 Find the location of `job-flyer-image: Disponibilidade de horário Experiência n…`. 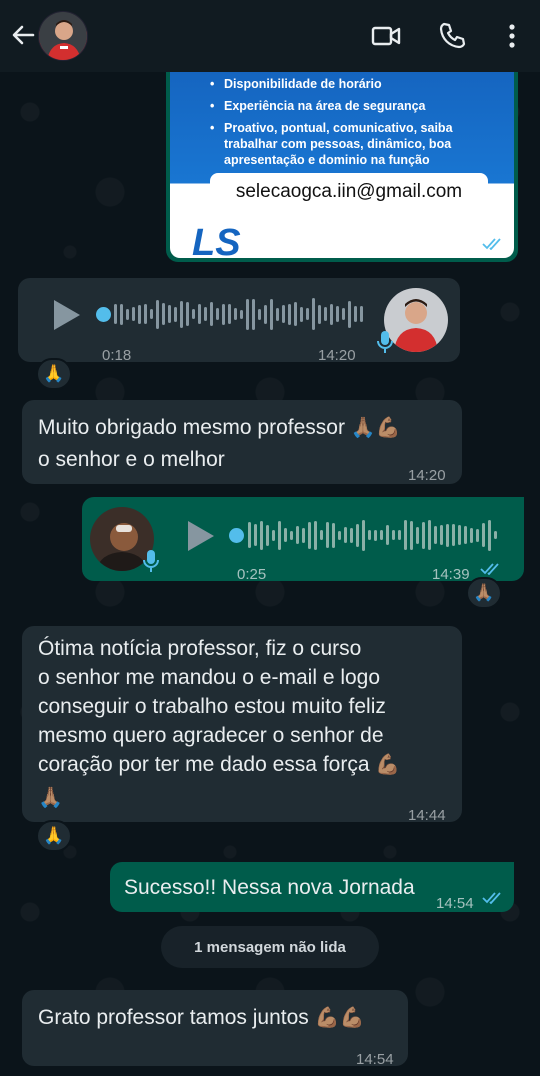

job-flyer-image: Disponibilidade de horário Experiência n… is located at coordinates (342, 165).